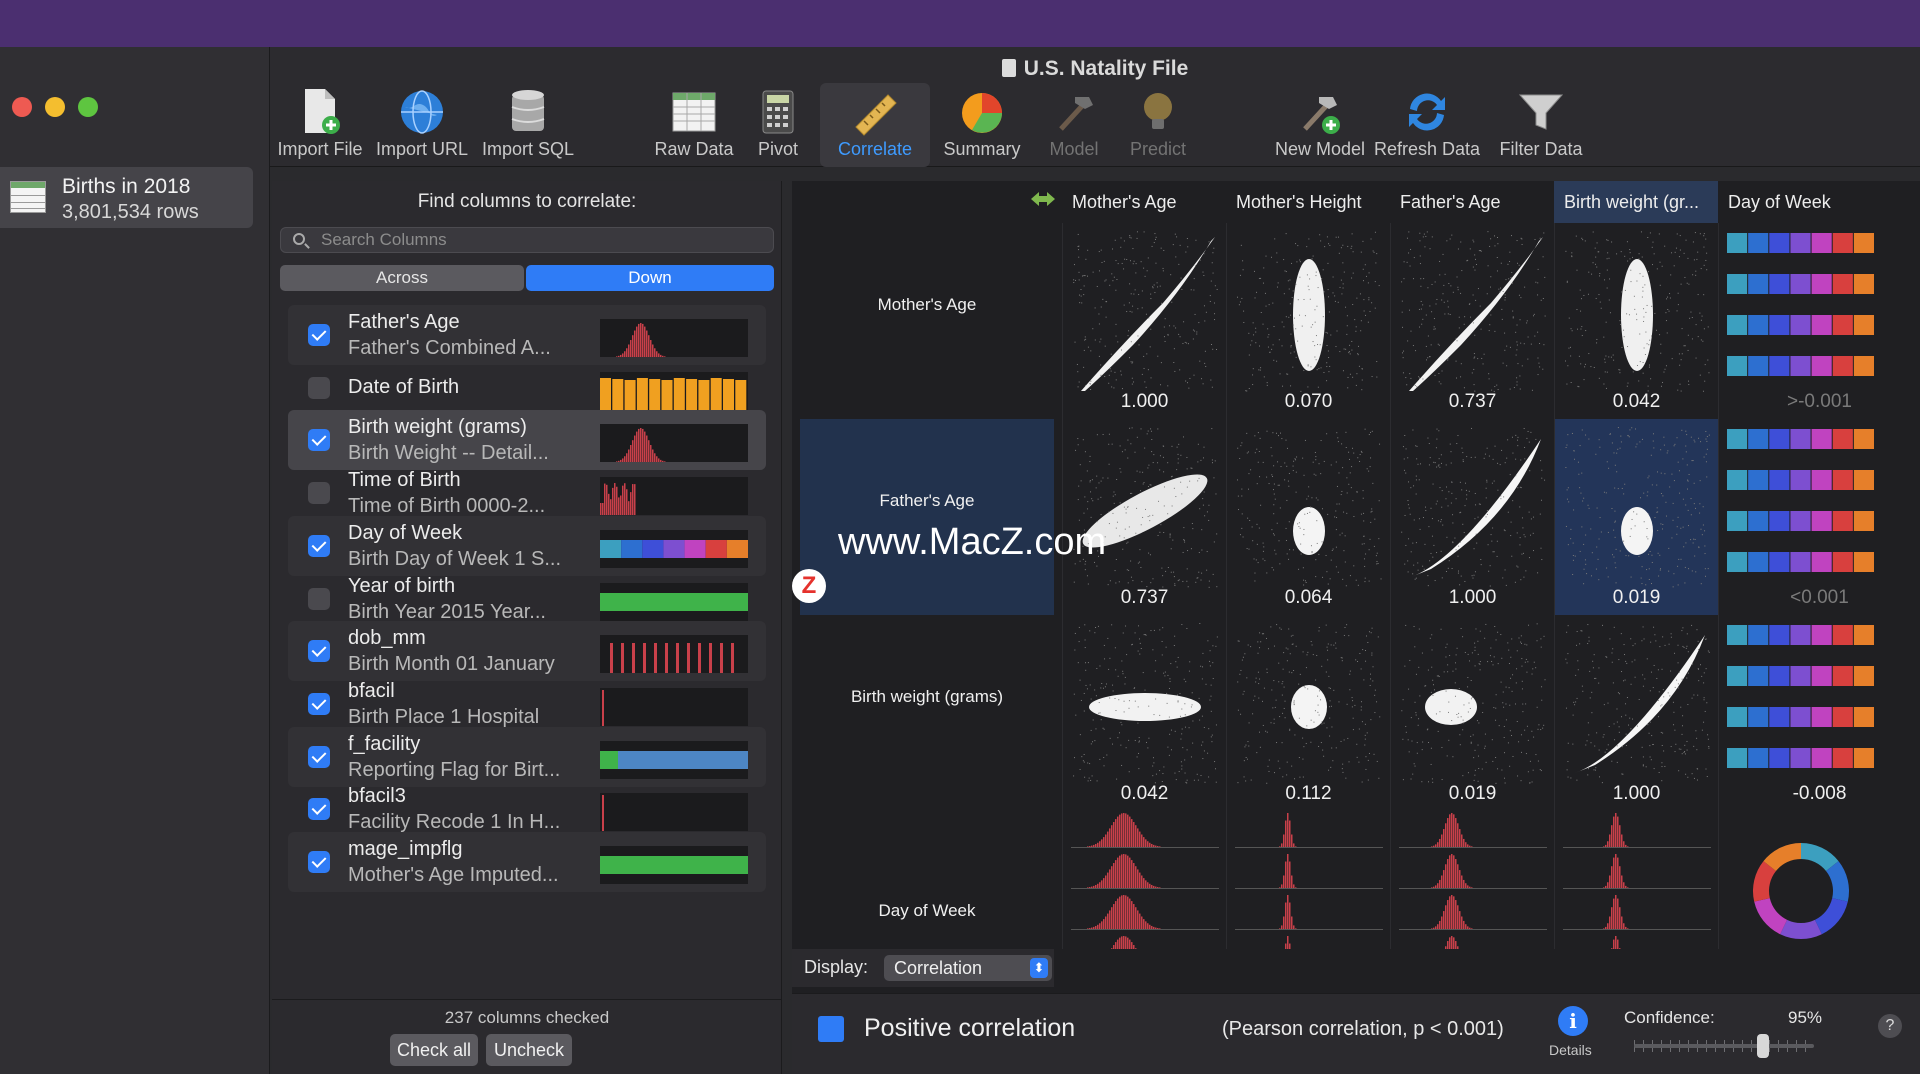  What do you see at coordinates (875, 125) in the screenshot?
I see `correlate-button: Correlate` at bounding box center [875, 125].